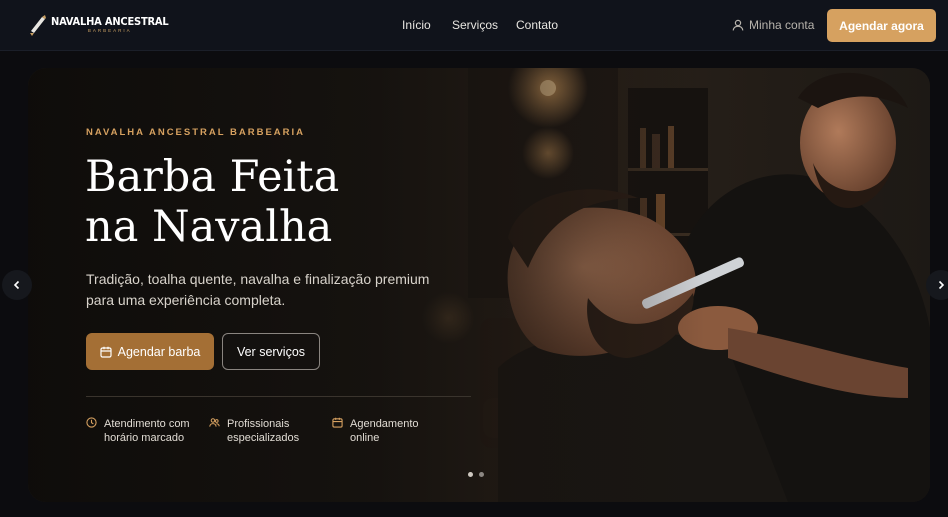 The height and width of the screenshot is (517, 948). I want to click on book-beard-label: Agendar barba, so click(159, 351).